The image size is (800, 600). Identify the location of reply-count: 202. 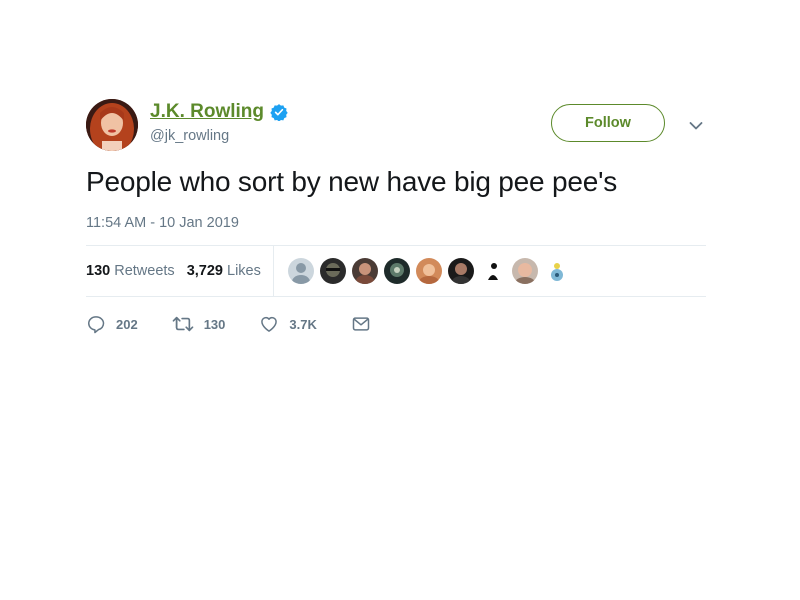
(127, 324).